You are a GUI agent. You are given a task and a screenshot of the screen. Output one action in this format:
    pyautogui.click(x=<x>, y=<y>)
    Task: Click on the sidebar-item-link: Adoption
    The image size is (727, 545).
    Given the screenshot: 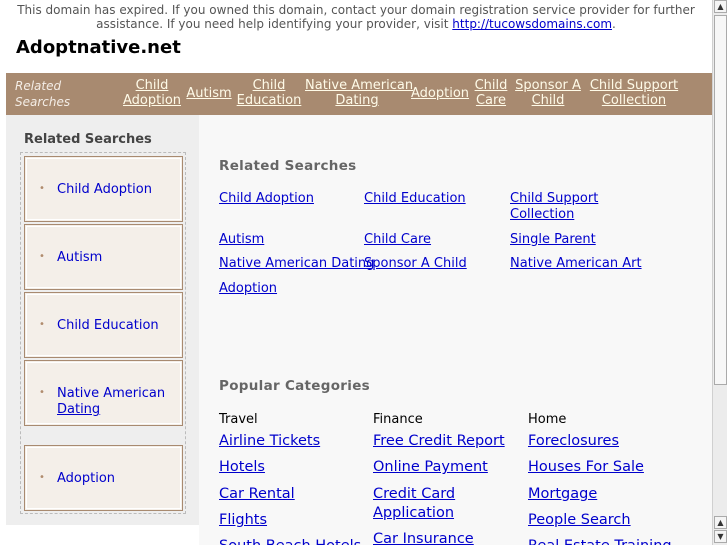 What is the action you would take?
    pyautogui.click(x=116, y=479)
    